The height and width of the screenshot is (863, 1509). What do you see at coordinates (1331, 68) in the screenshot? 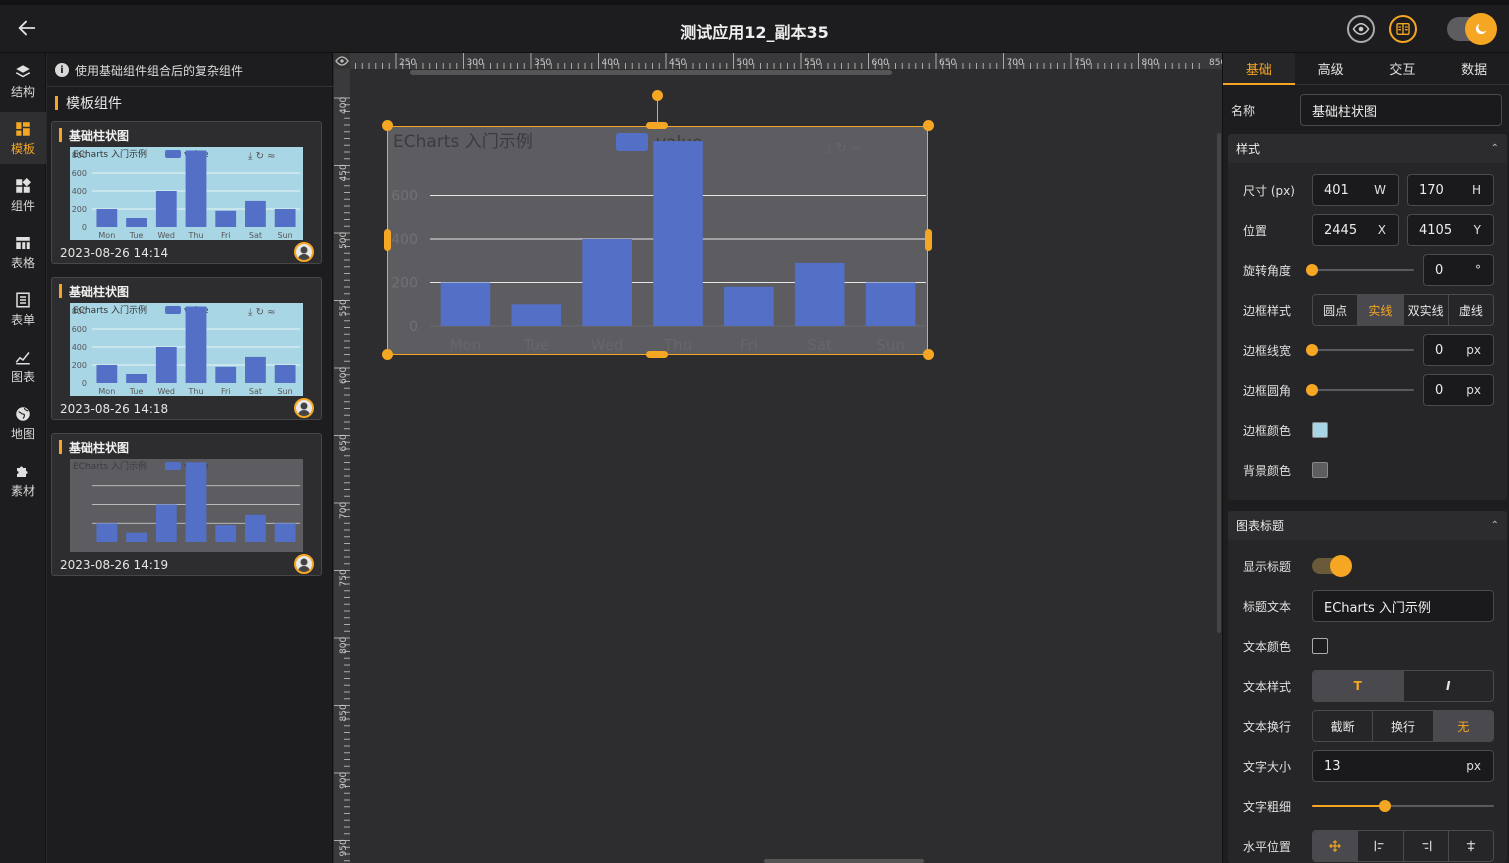
I see `tab-advanced: 高级` at bounding box center [1331, 68].